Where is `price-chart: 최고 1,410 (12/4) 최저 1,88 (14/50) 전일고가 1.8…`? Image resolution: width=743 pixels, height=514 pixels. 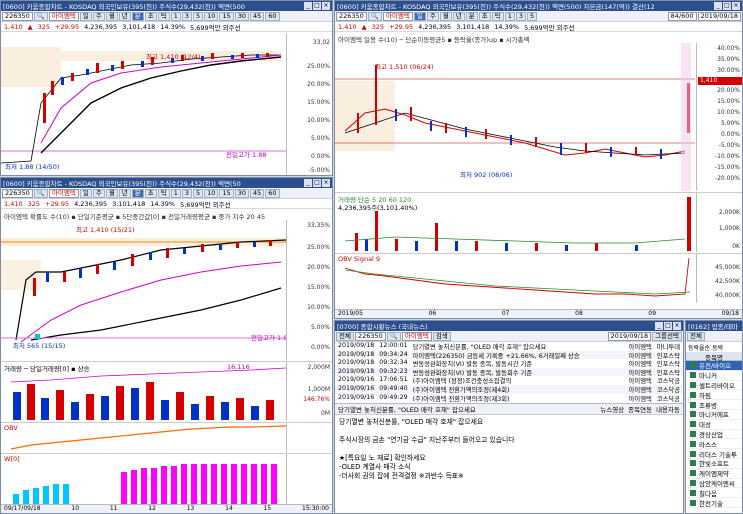 price-chart: 최고 1,410 (12/4) 최저 1,88 (14/50) 전일고가 1.8… is located at coordinates (166, 104).